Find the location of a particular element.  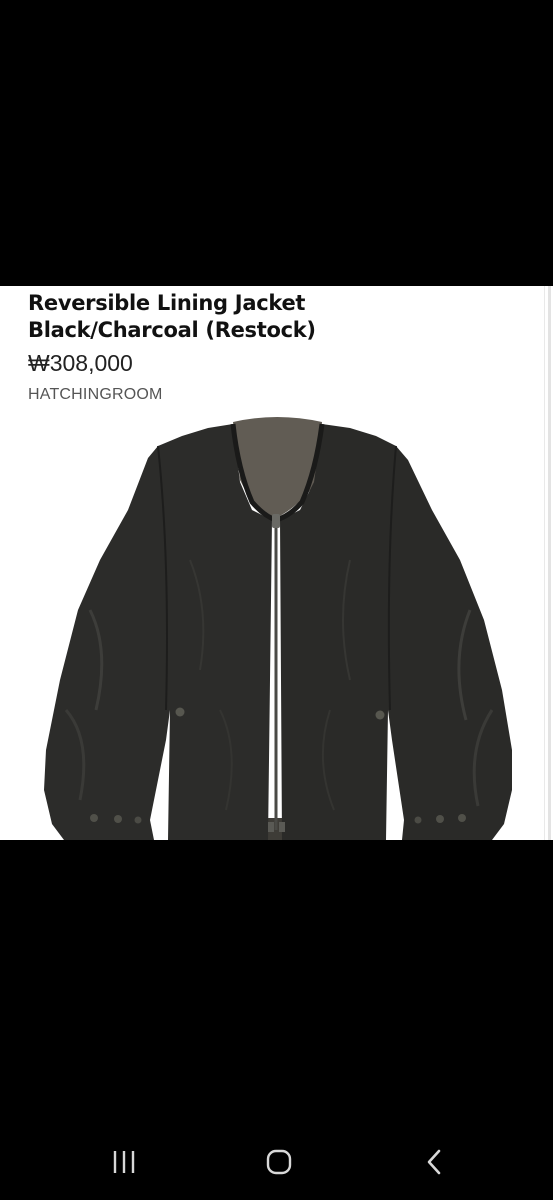

recent-apps-icon is located at coordinates (124, 1162).